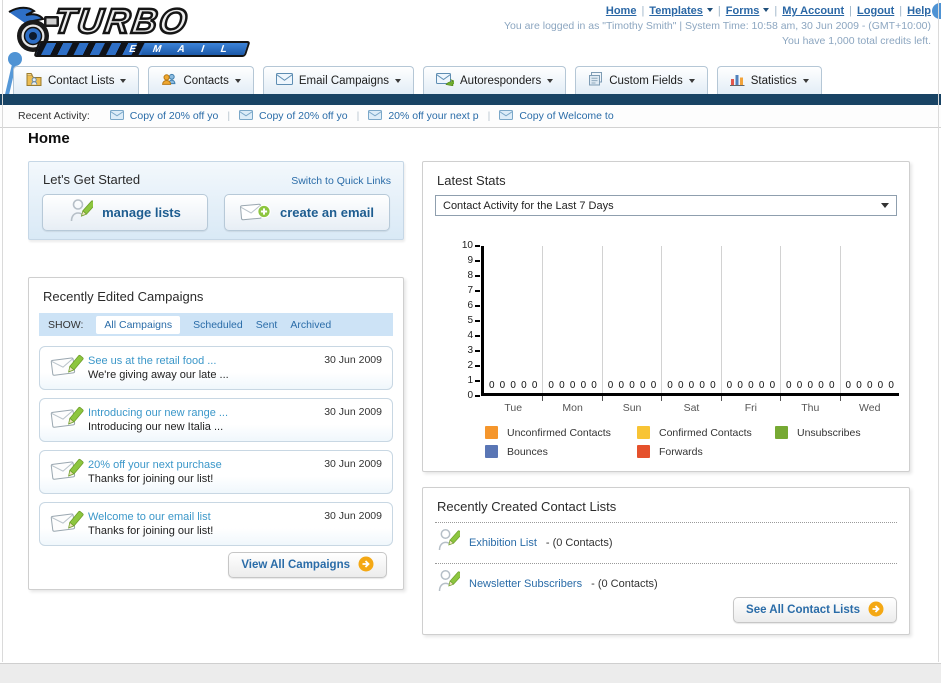 The width and height of the screenshot is (941, 683). Describe the element at coordinates (206, 465) in the screenshot. I see `campaign-title-link: 20% off your next purchase` at that location.